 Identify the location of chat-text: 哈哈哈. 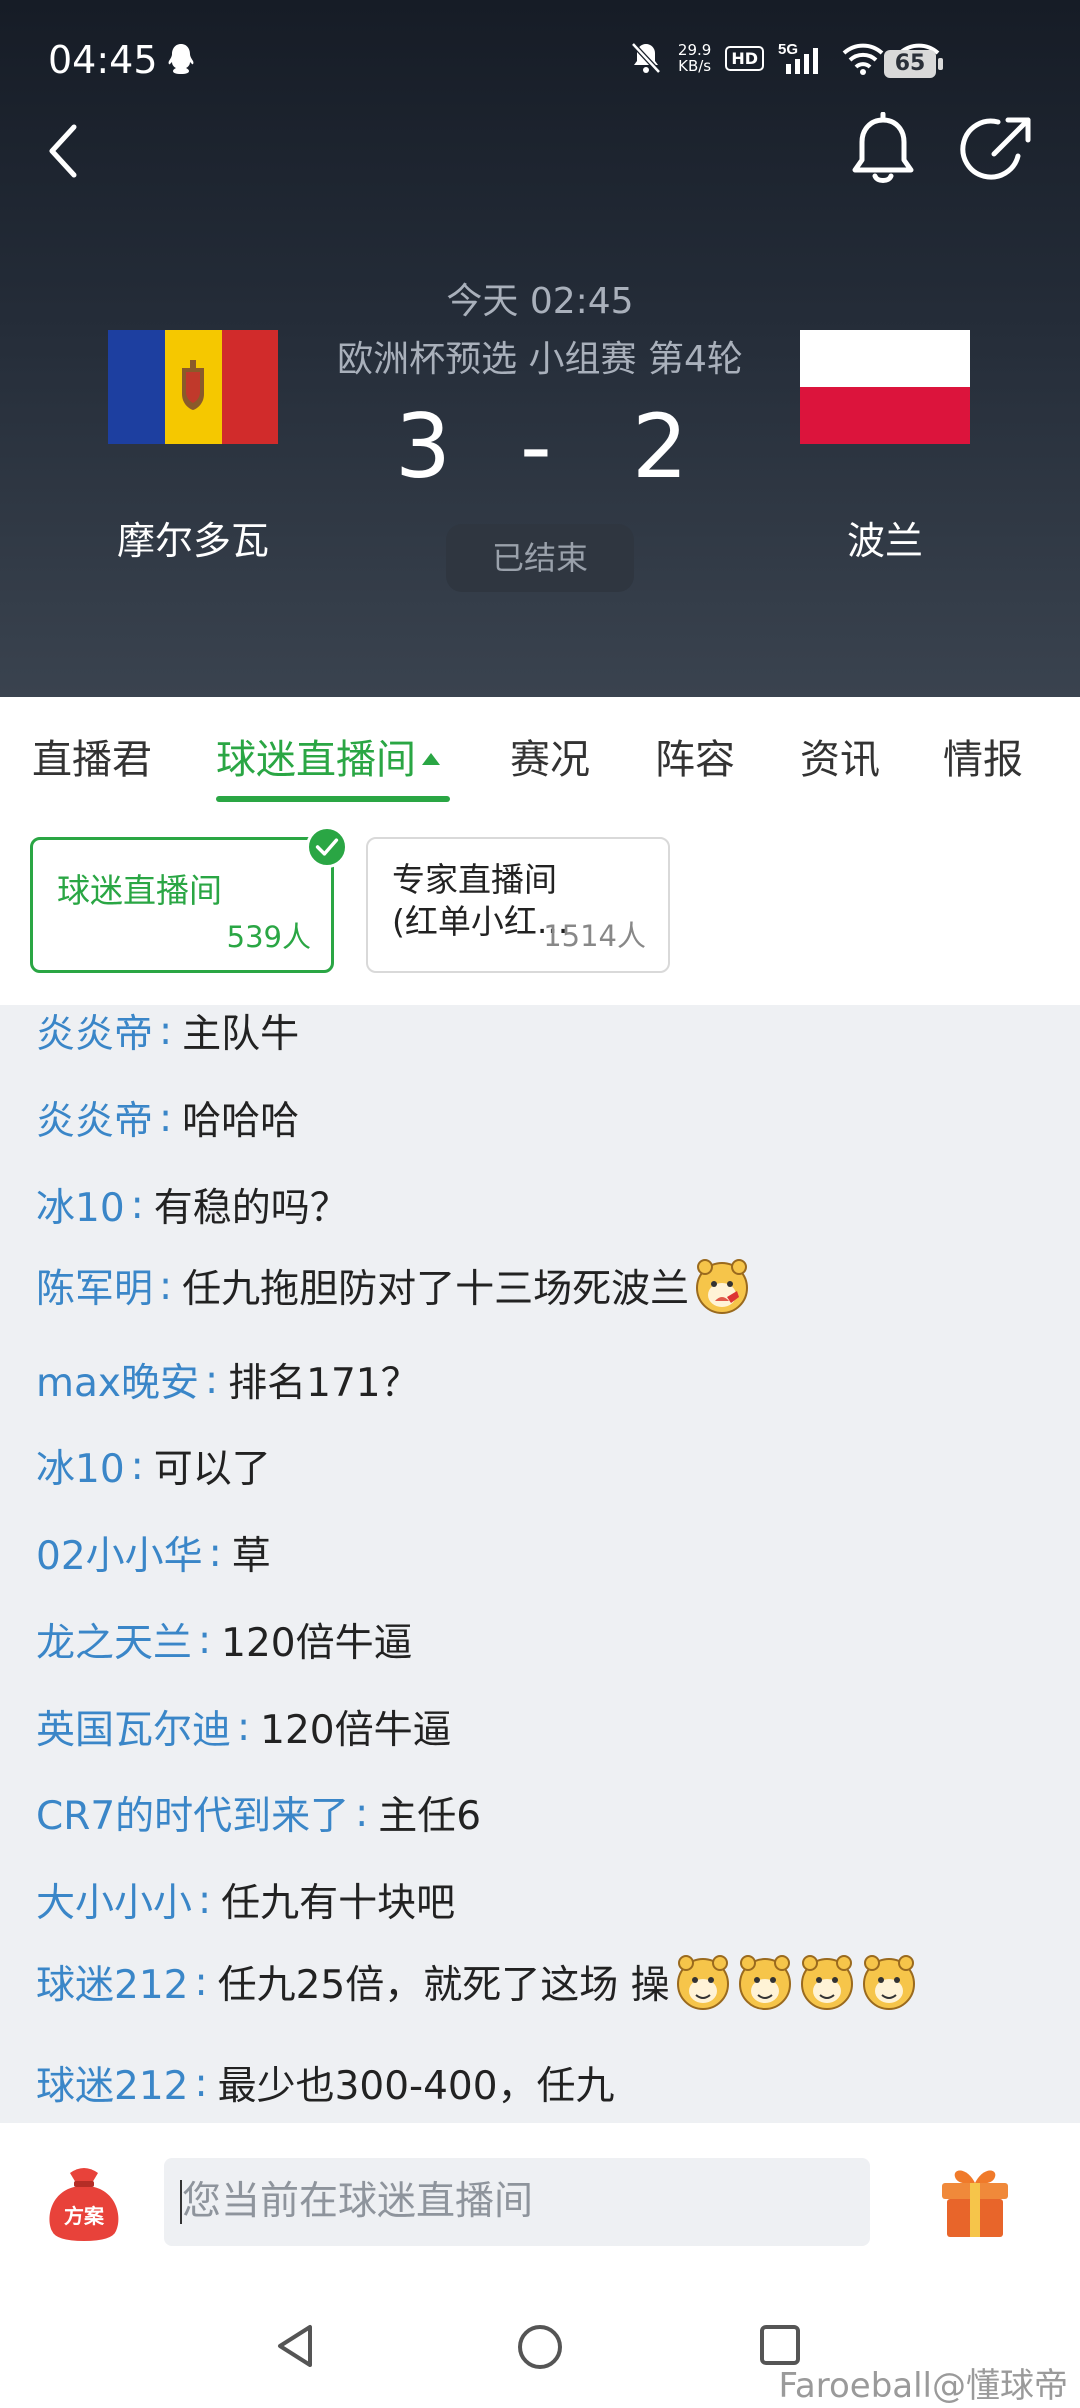
(241, 1121).